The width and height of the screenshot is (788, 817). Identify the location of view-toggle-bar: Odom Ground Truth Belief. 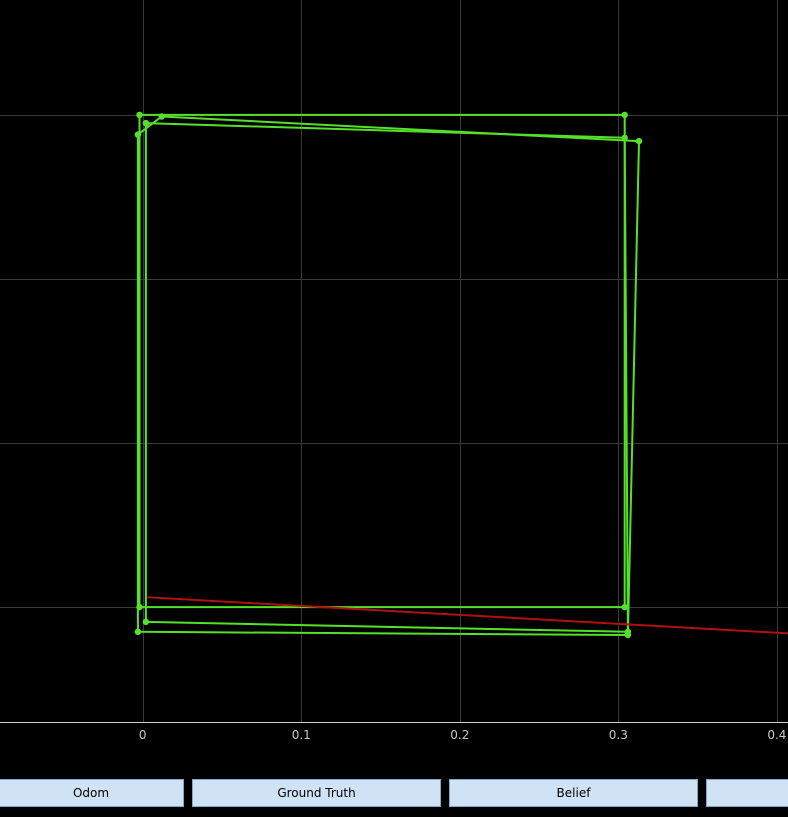
(394, 794).